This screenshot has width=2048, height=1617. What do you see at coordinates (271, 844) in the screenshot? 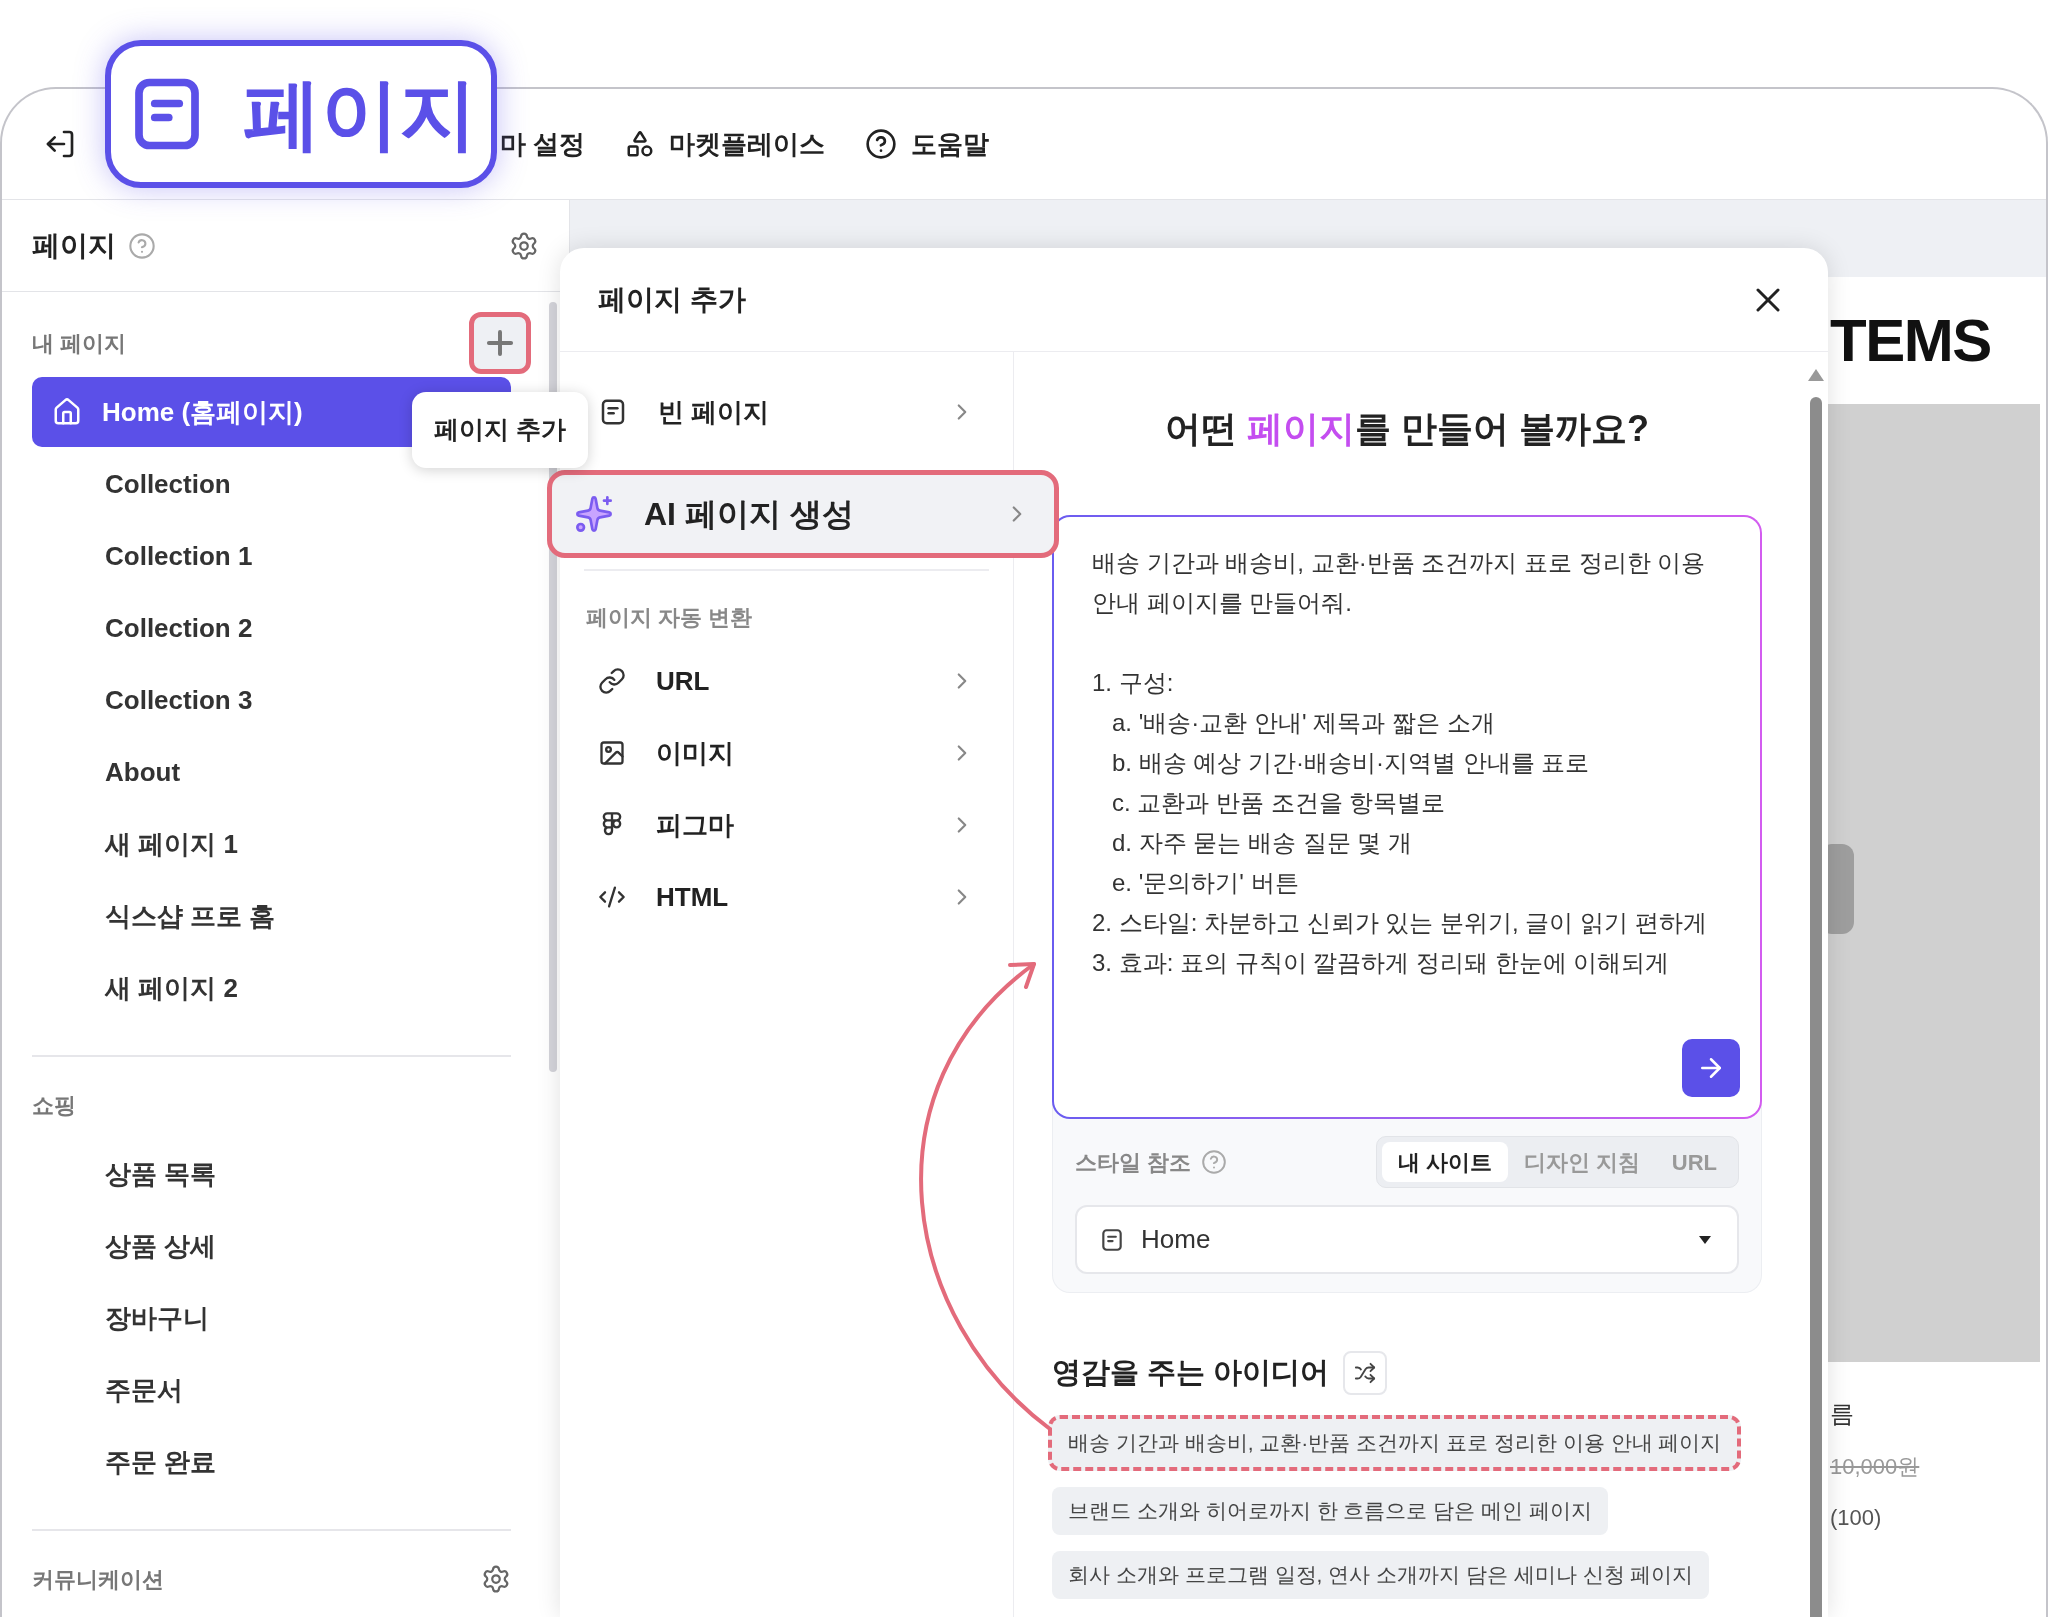
I see `sidebar-item: 새 페이지 1` at bounding box center [271, 844].